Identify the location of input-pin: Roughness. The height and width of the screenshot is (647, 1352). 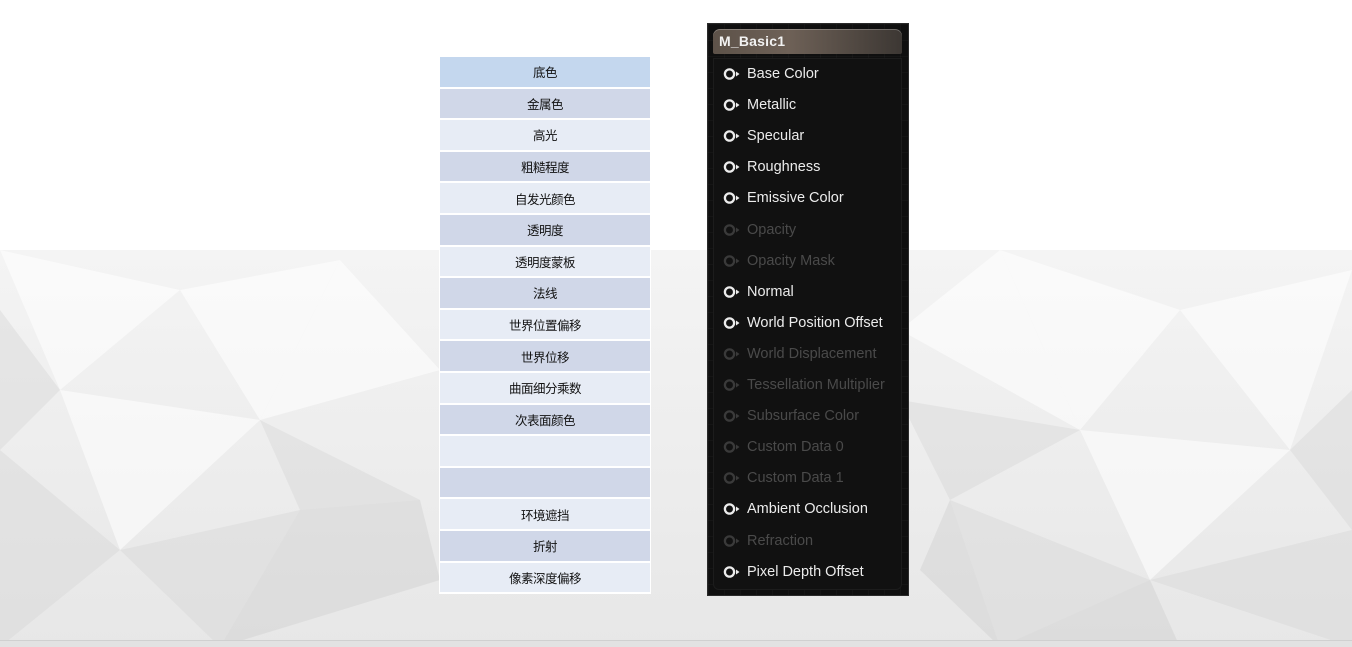
(771, 167).